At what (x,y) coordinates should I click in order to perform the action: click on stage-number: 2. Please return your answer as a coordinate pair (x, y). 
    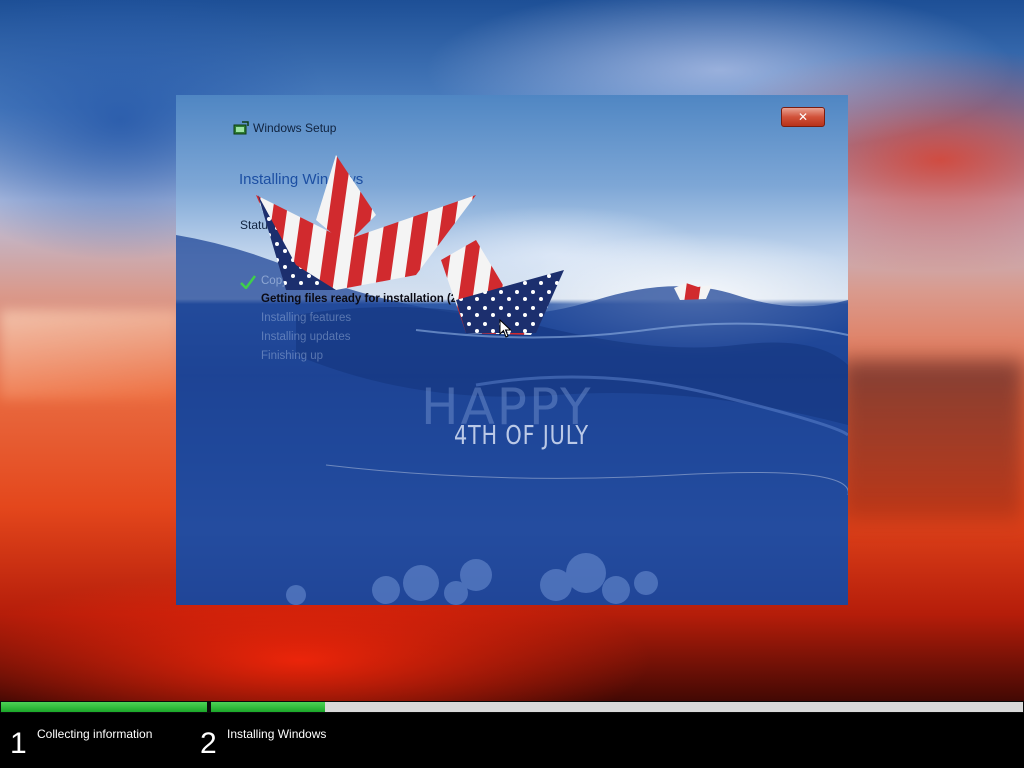
    Looking at the image, I should click on (208, 743).